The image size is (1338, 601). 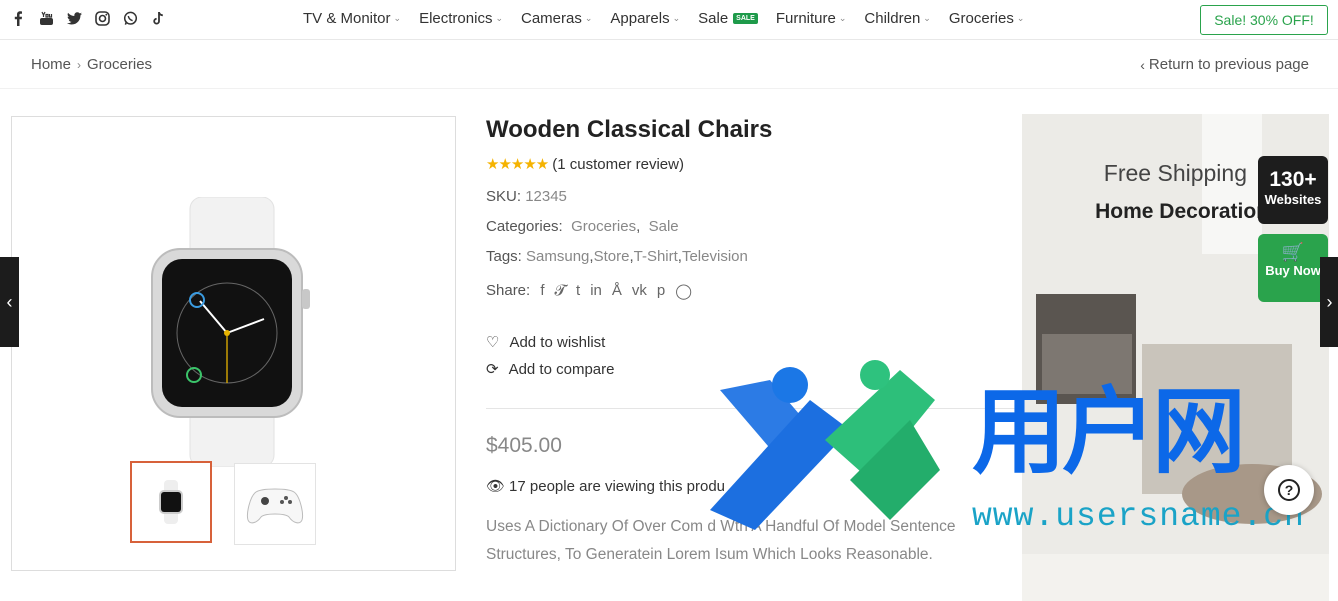 I want to click on gallery-next-arrow: ›, so click(x=1329, y=302).